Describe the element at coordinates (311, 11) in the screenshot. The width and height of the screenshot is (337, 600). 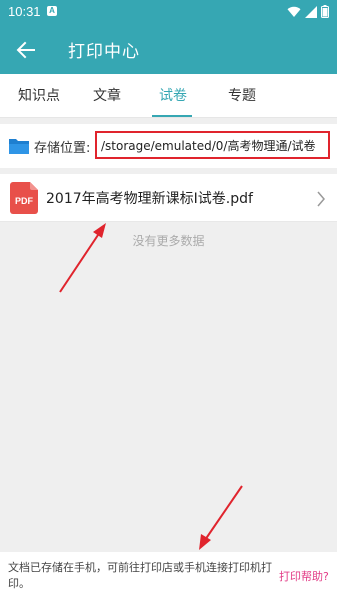
I see `signal-icon` at that location.